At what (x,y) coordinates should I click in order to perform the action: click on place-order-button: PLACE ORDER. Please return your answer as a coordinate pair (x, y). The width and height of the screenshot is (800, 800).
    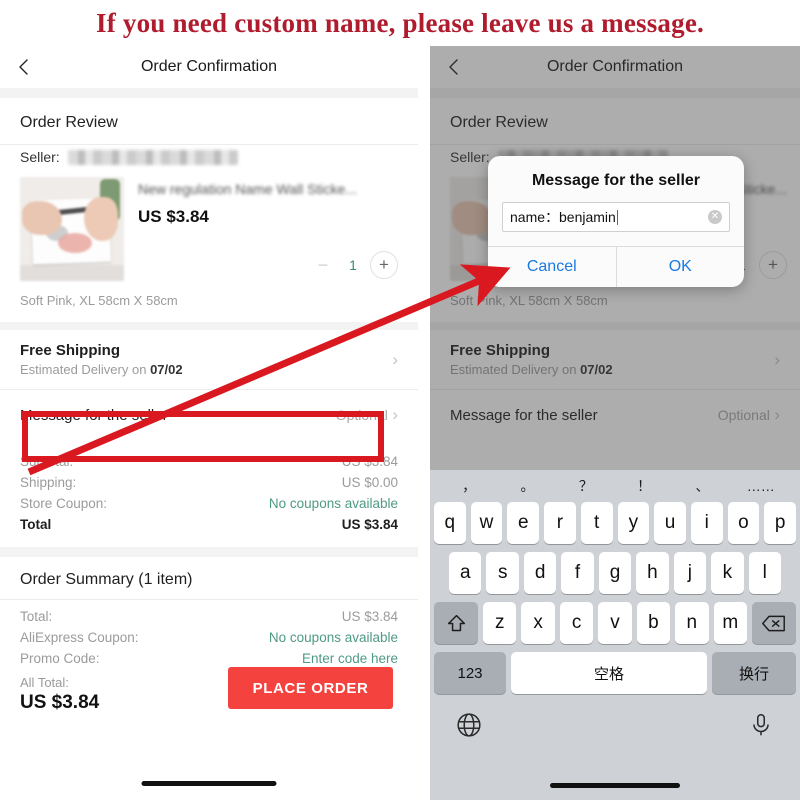
    Looking at the image, I should click on (310, 688).